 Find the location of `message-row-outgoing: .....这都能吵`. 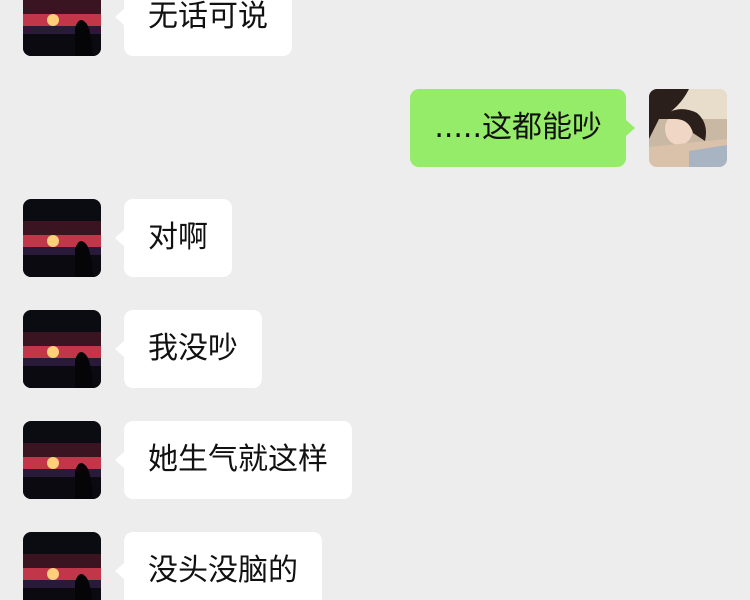

message-row-outgoing: .....这都能吵 is located at coordinates (375, 128).